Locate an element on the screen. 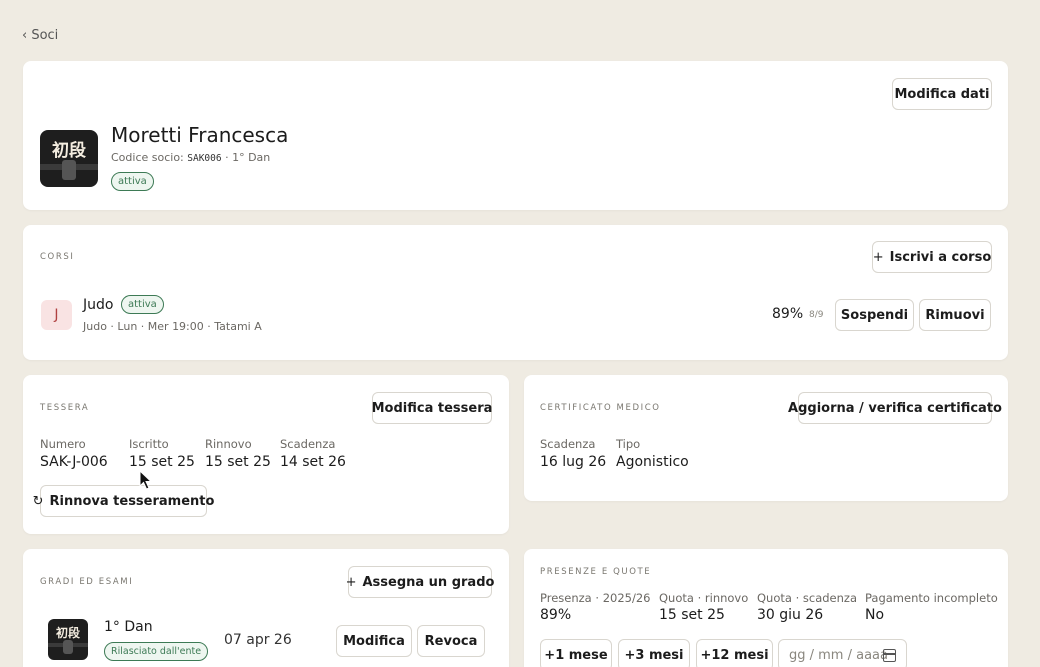 The width and height of the screenshot is (1040, 667). update-certificate-button: Aggiorna / verifica certificato is located at coordinates (895, 408).